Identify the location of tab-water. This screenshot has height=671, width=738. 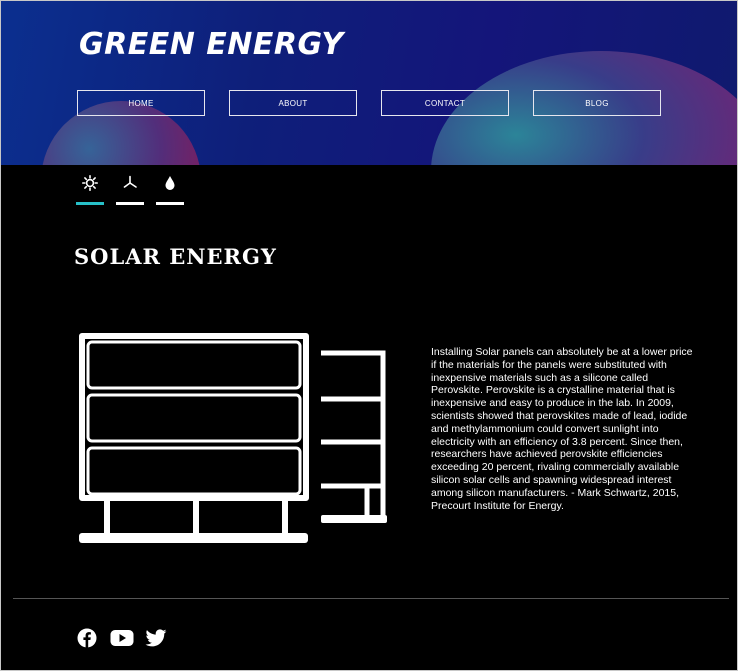
(170, 190).